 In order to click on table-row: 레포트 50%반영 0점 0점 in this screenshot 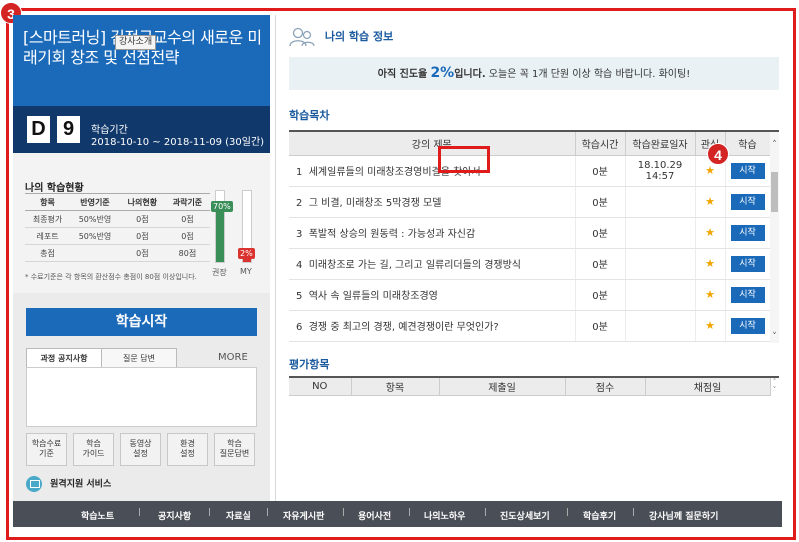, I will do `click(117, 236)`.